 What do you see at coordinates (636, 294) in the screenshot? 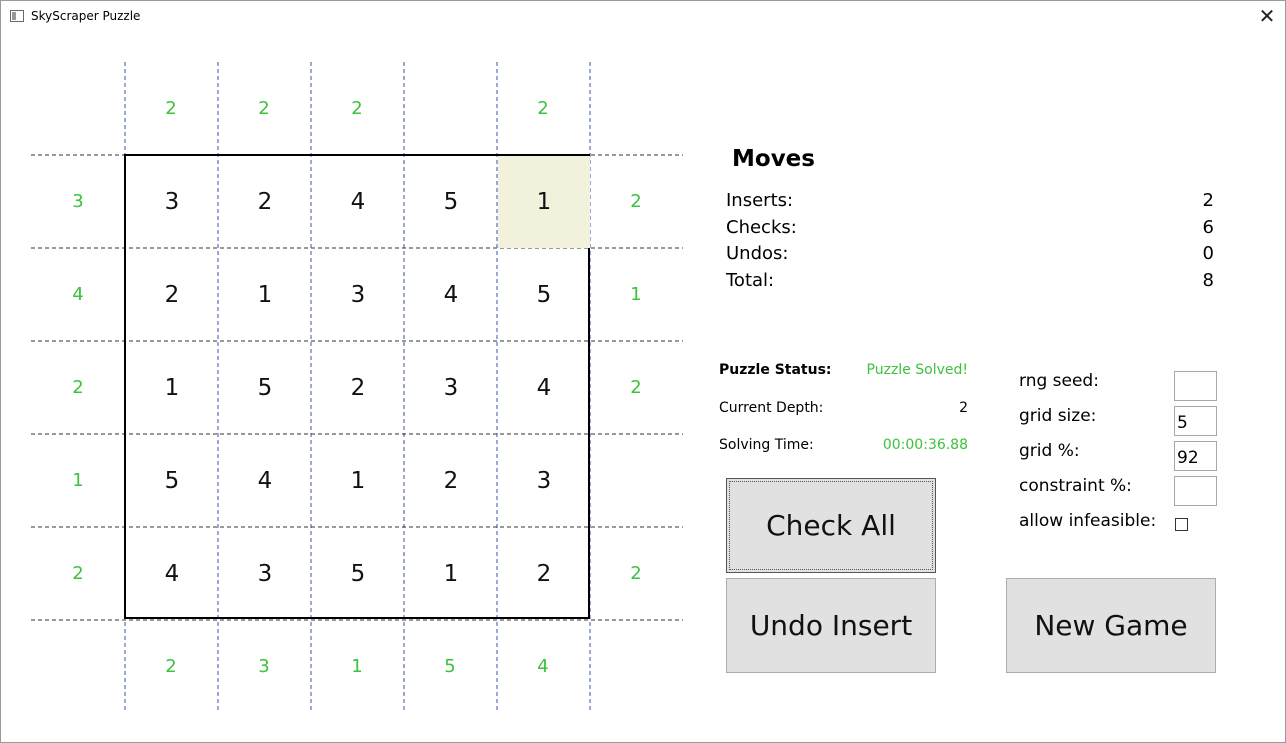
I see `clue-right: 1` at bounding box center [636, 294].